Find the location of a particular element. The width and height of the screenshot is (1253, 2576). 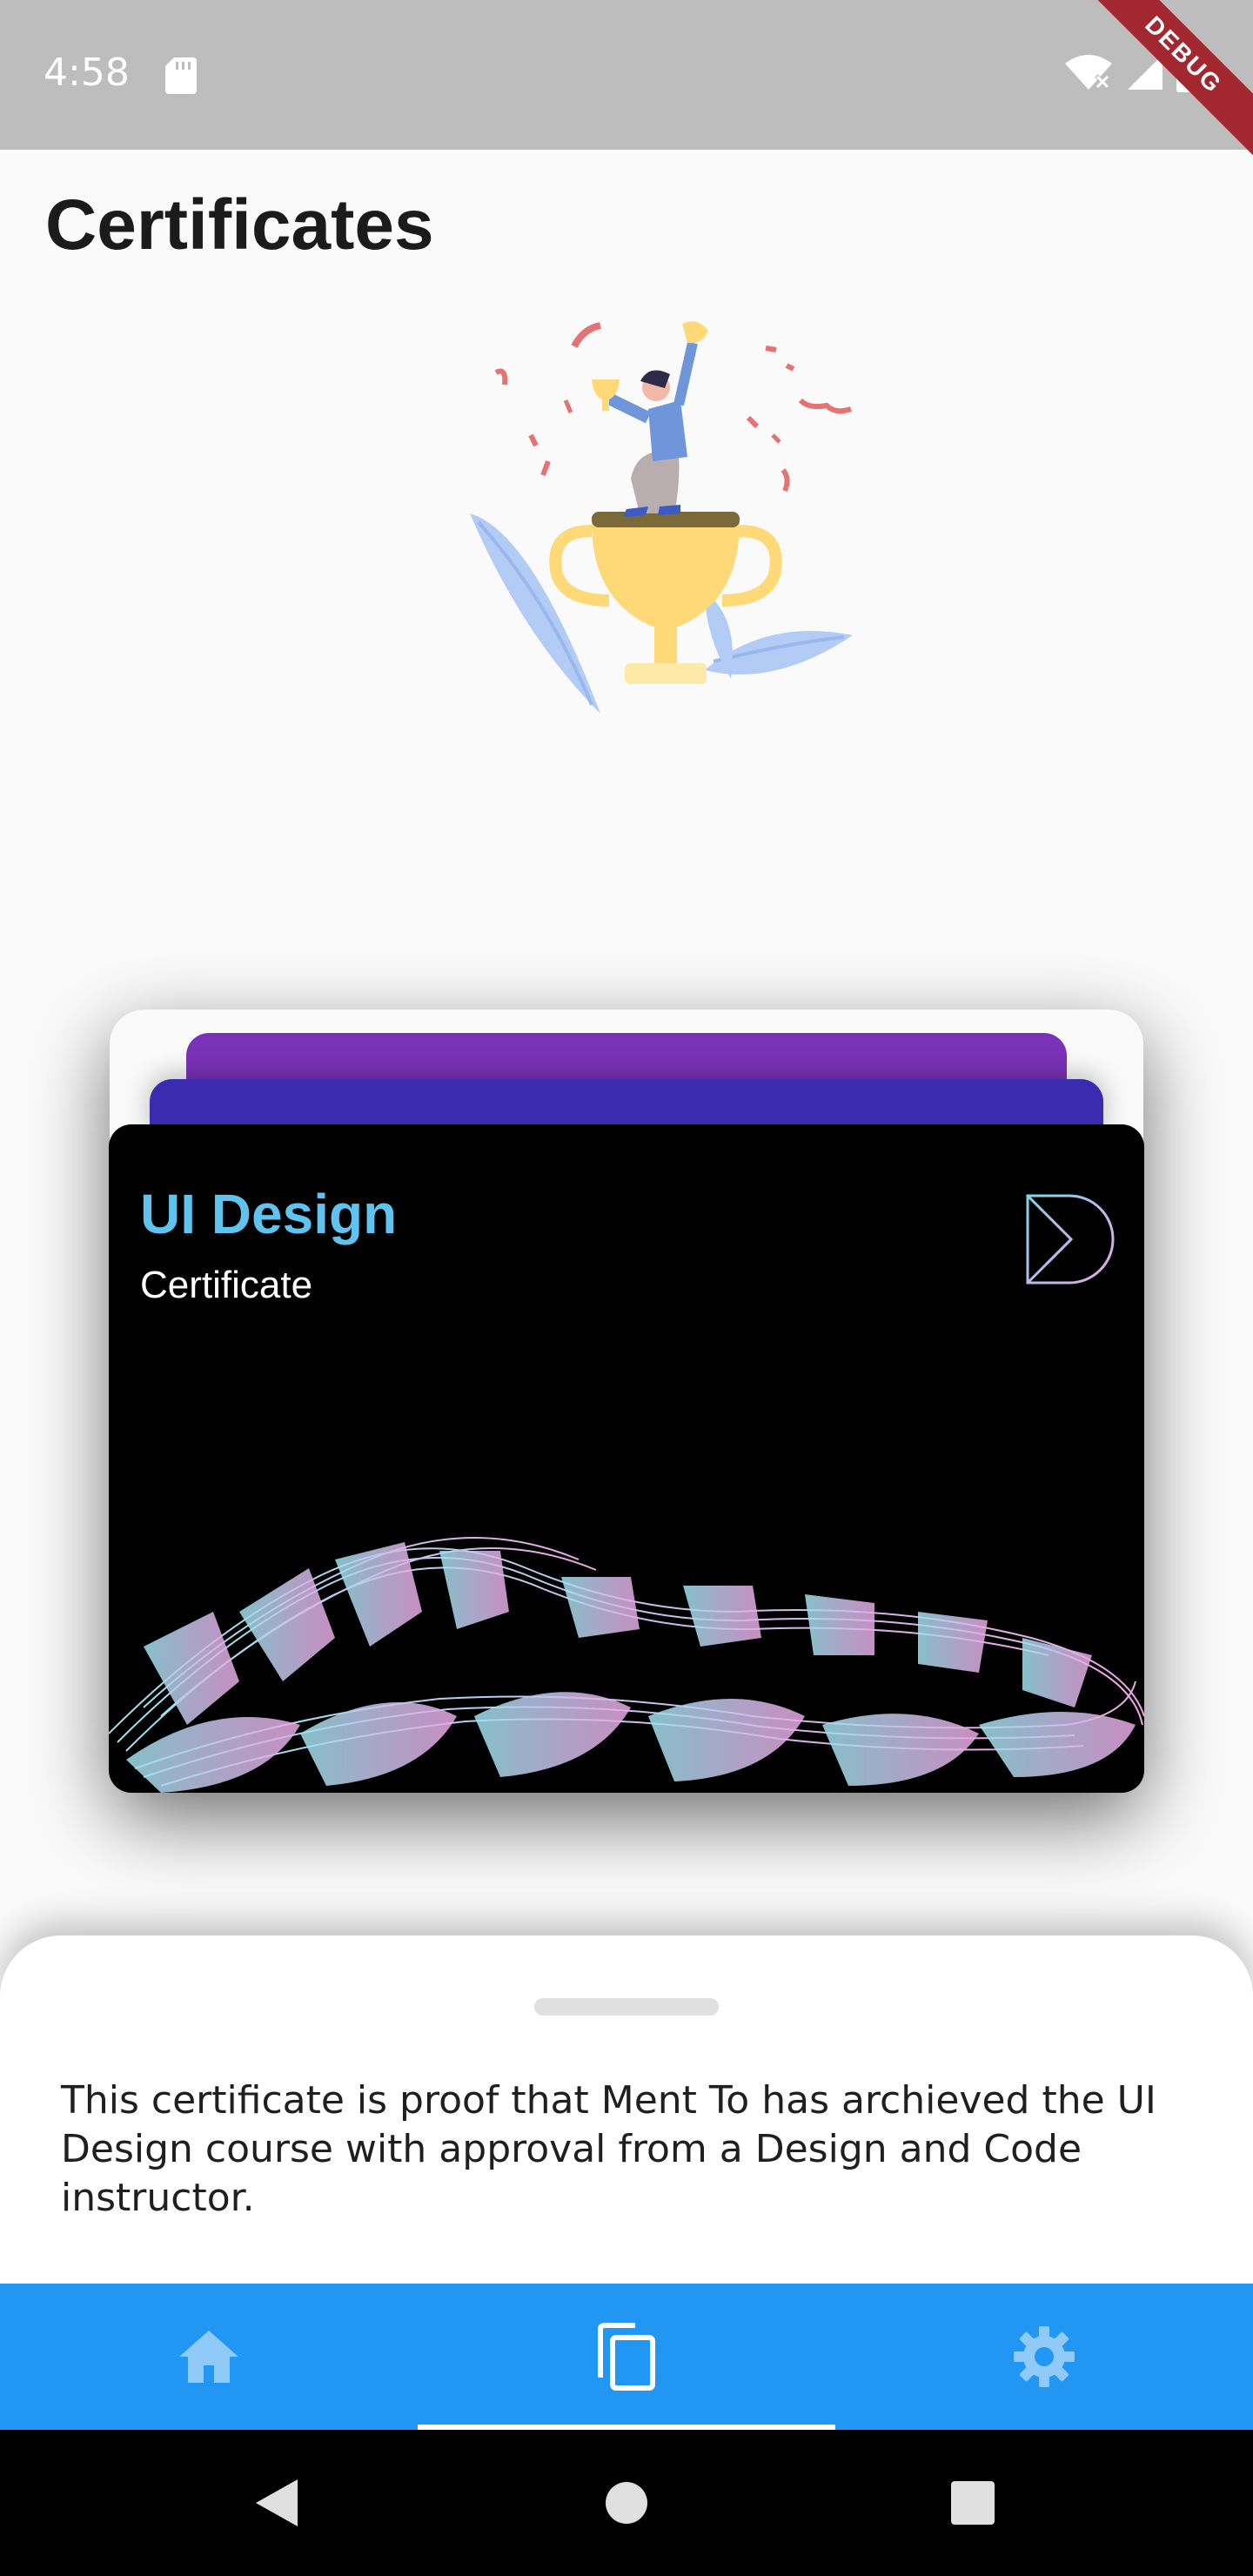

home-circle-icon is located at coordinates (626, 2503).